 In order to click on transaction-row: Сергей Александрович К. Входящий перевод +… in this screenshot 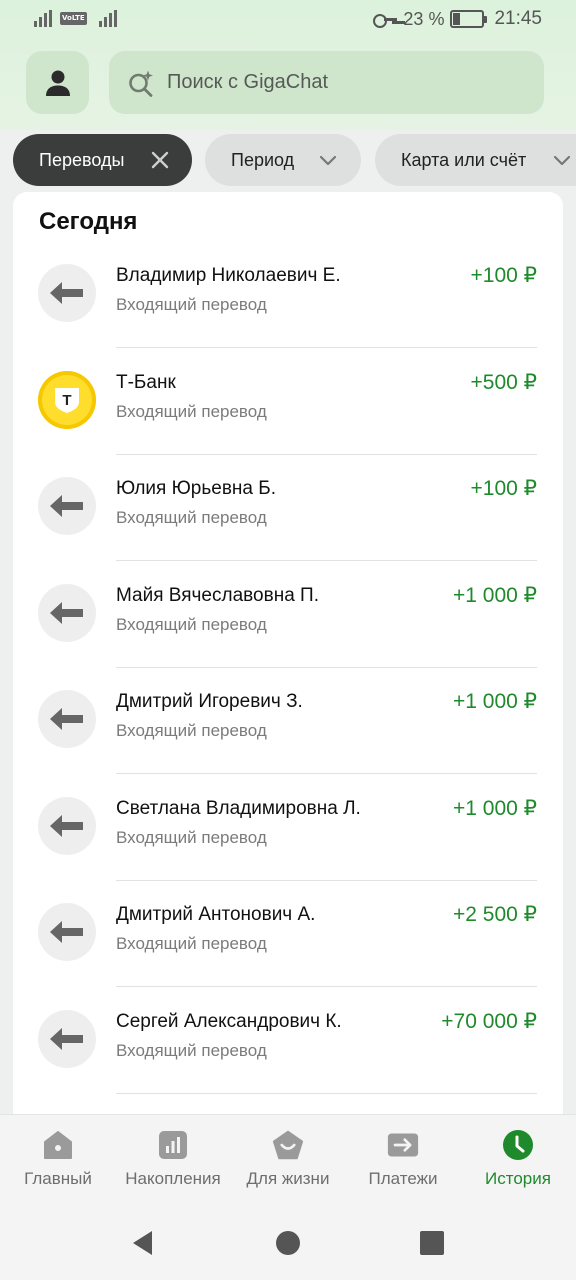, I will do `click(288, 1041)`.